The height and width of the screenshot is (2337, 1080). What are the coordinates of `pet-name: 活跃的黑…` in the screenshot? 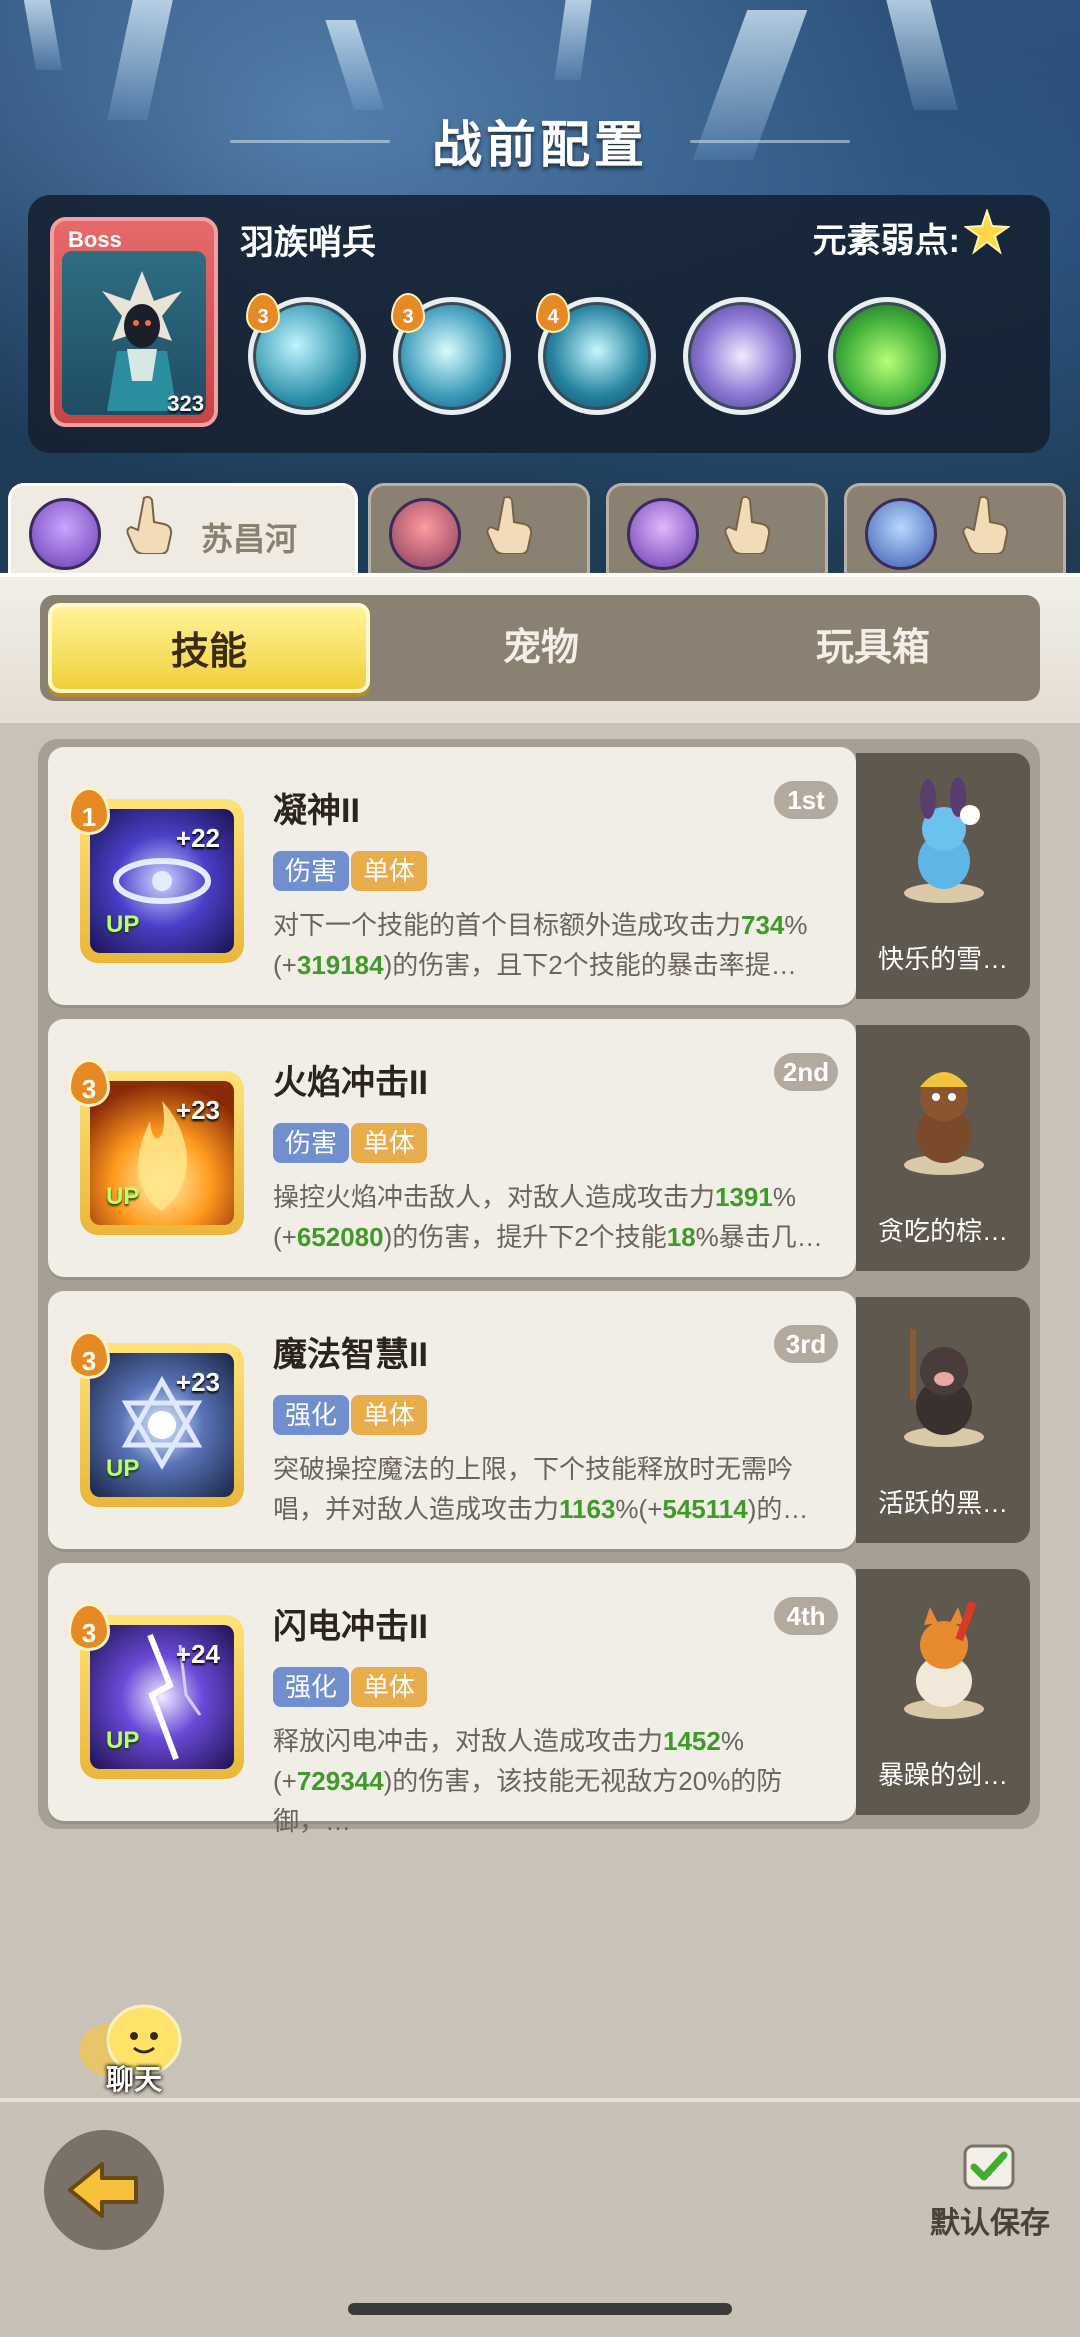 It's located at (942, 1503).